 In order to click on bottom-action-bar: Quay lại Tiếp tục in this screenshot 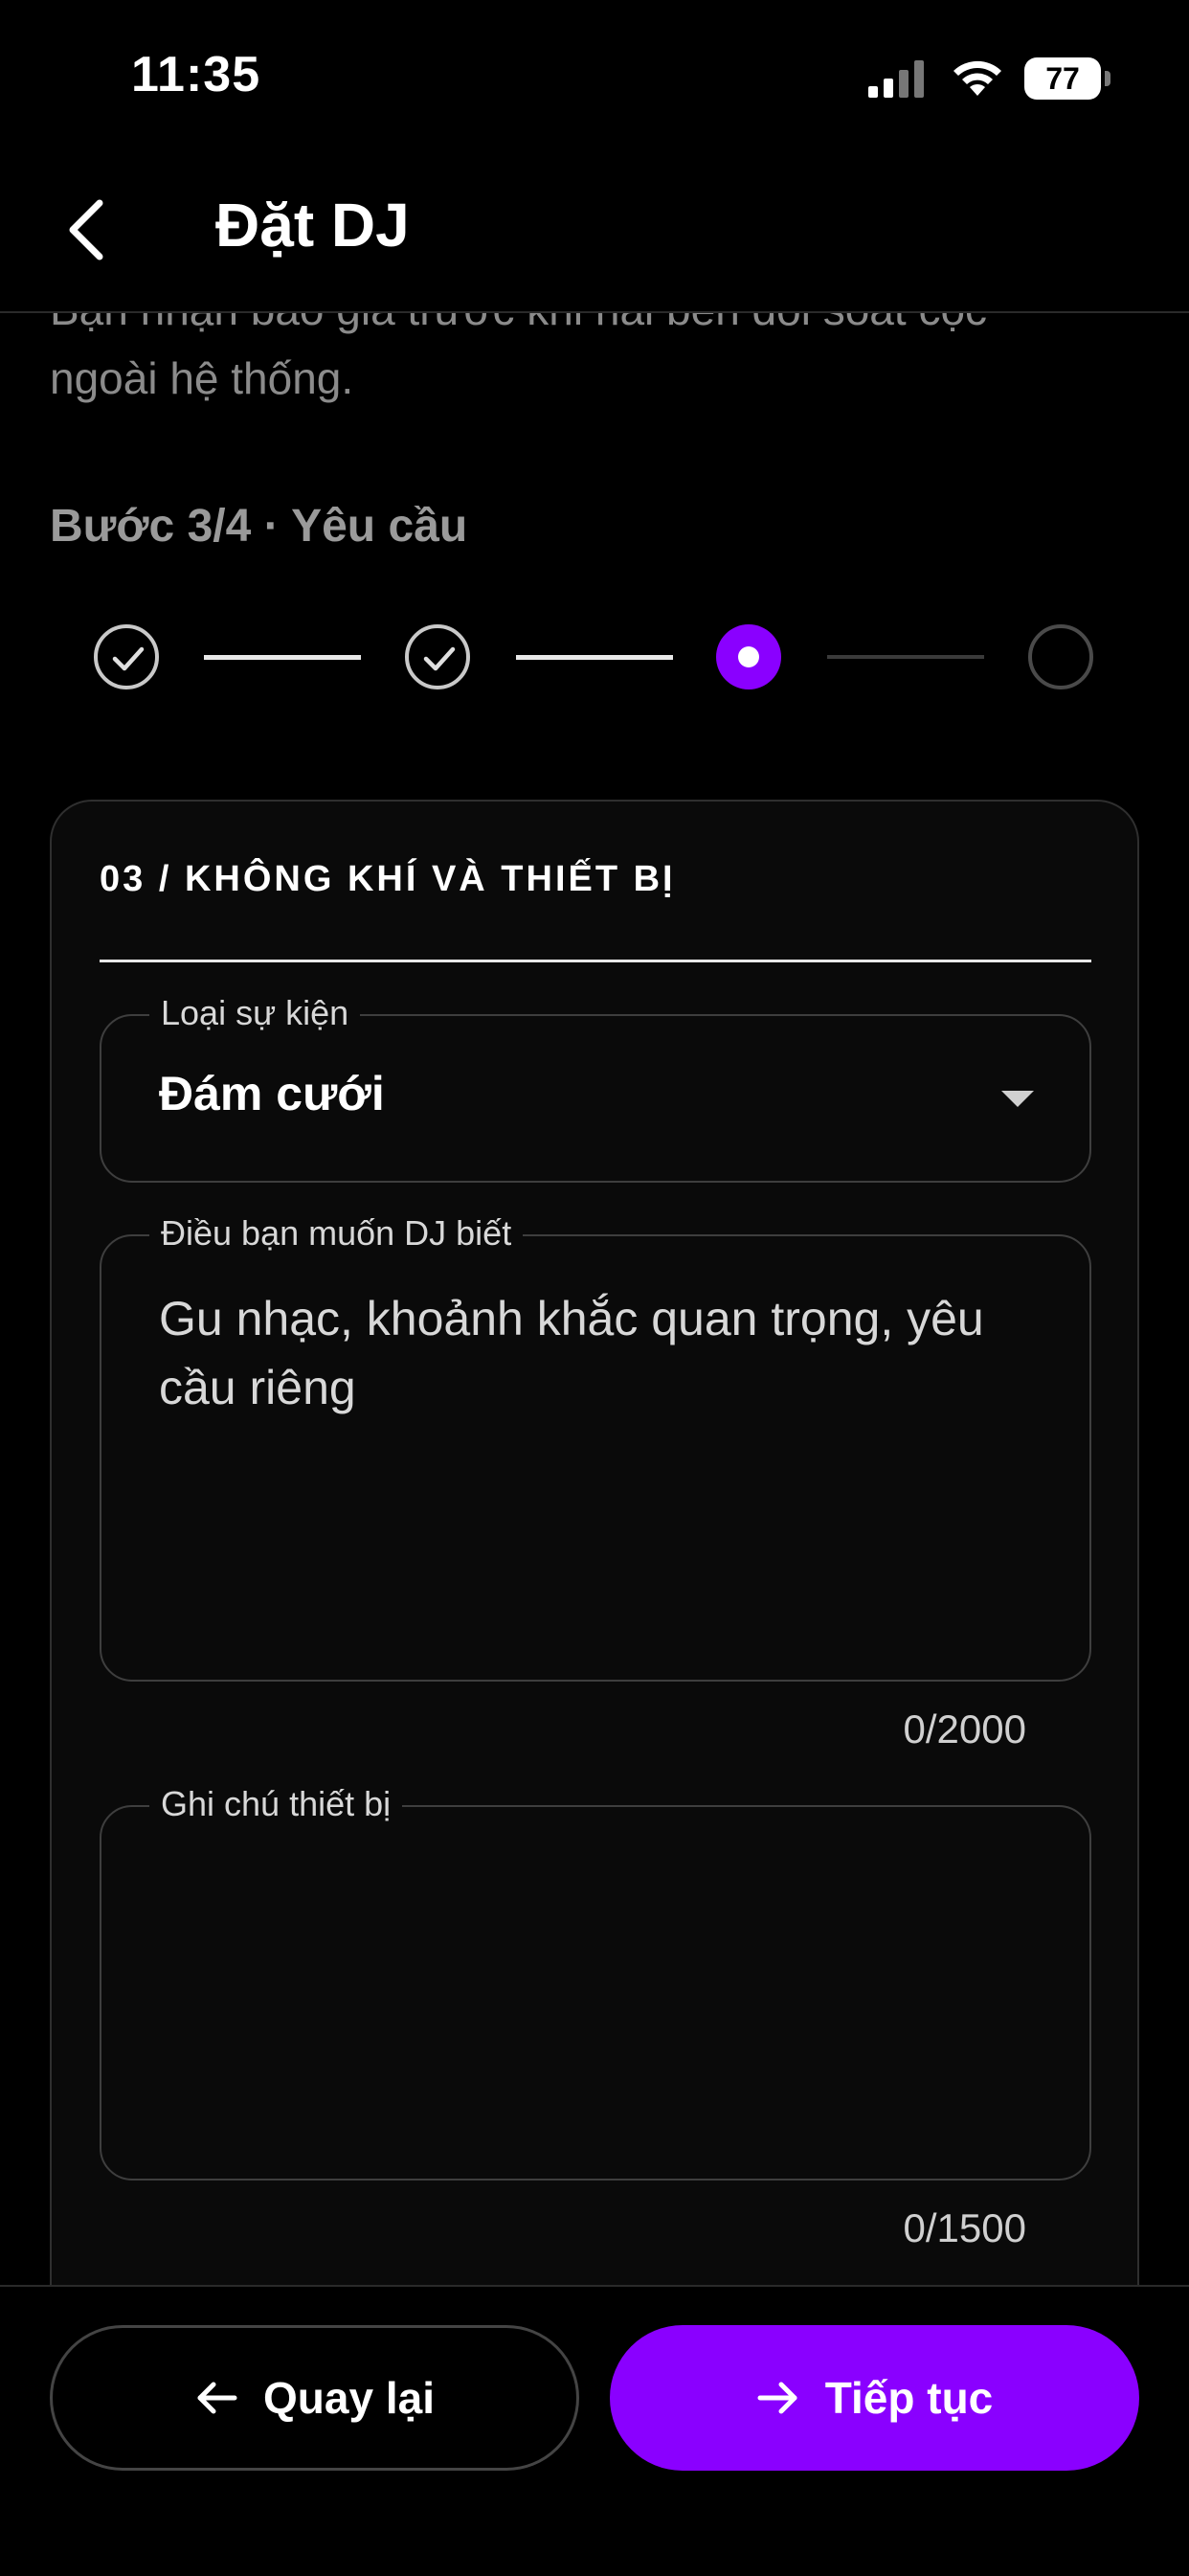, I will do `click(594, 2430)`.